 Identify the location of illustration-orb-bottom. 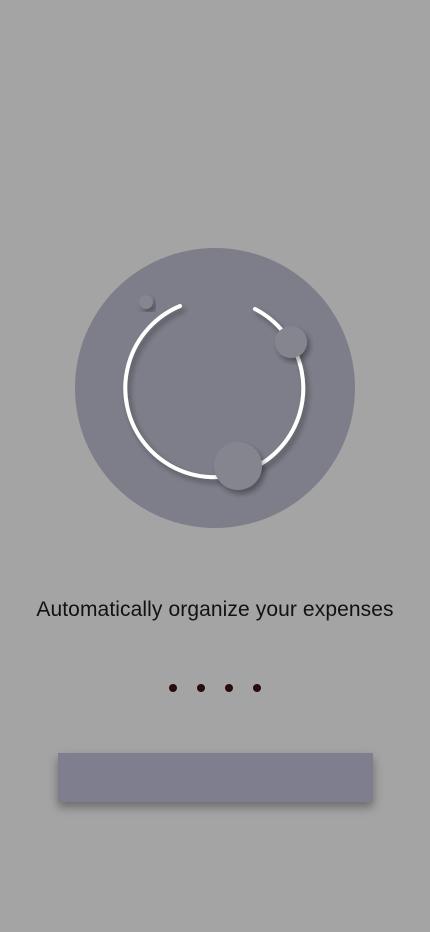
(238, 466).